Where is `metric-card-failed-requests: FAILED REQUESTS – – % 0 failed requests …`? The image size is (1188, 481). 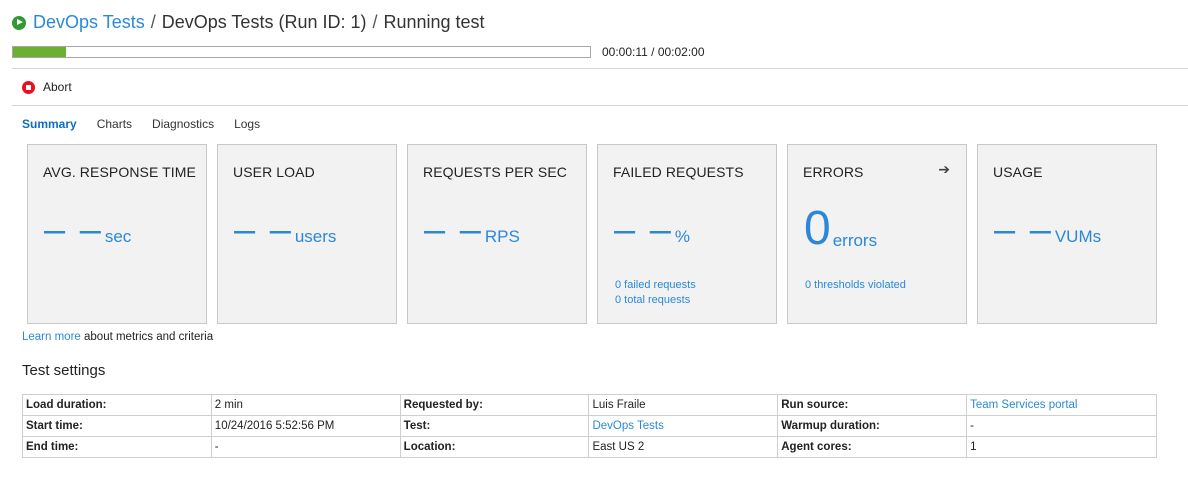 metric-card-failed-requests: FAILED REQUESTS – – % 0 failed requests … is located at coordinates (687, 234).